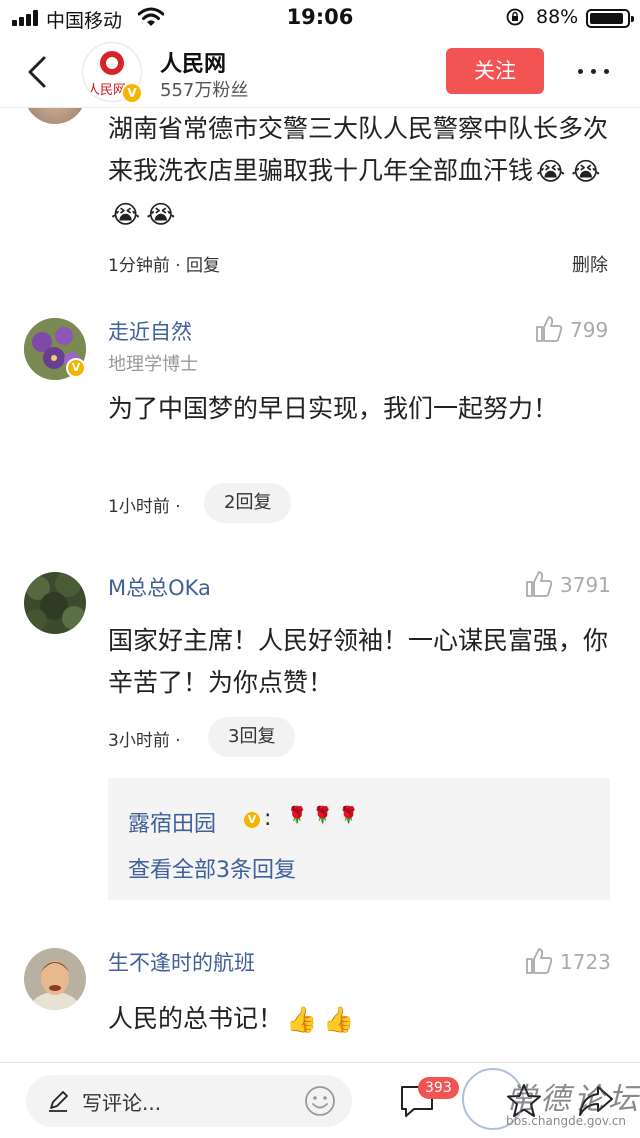  I want to click on battery-percentage: 88%, so click(557, 17).